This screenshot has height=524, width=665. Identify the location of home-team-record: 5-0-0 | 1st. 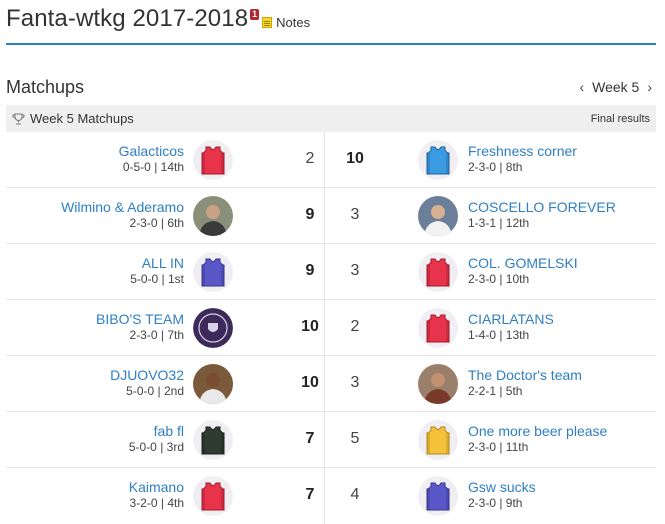
(157, 279).